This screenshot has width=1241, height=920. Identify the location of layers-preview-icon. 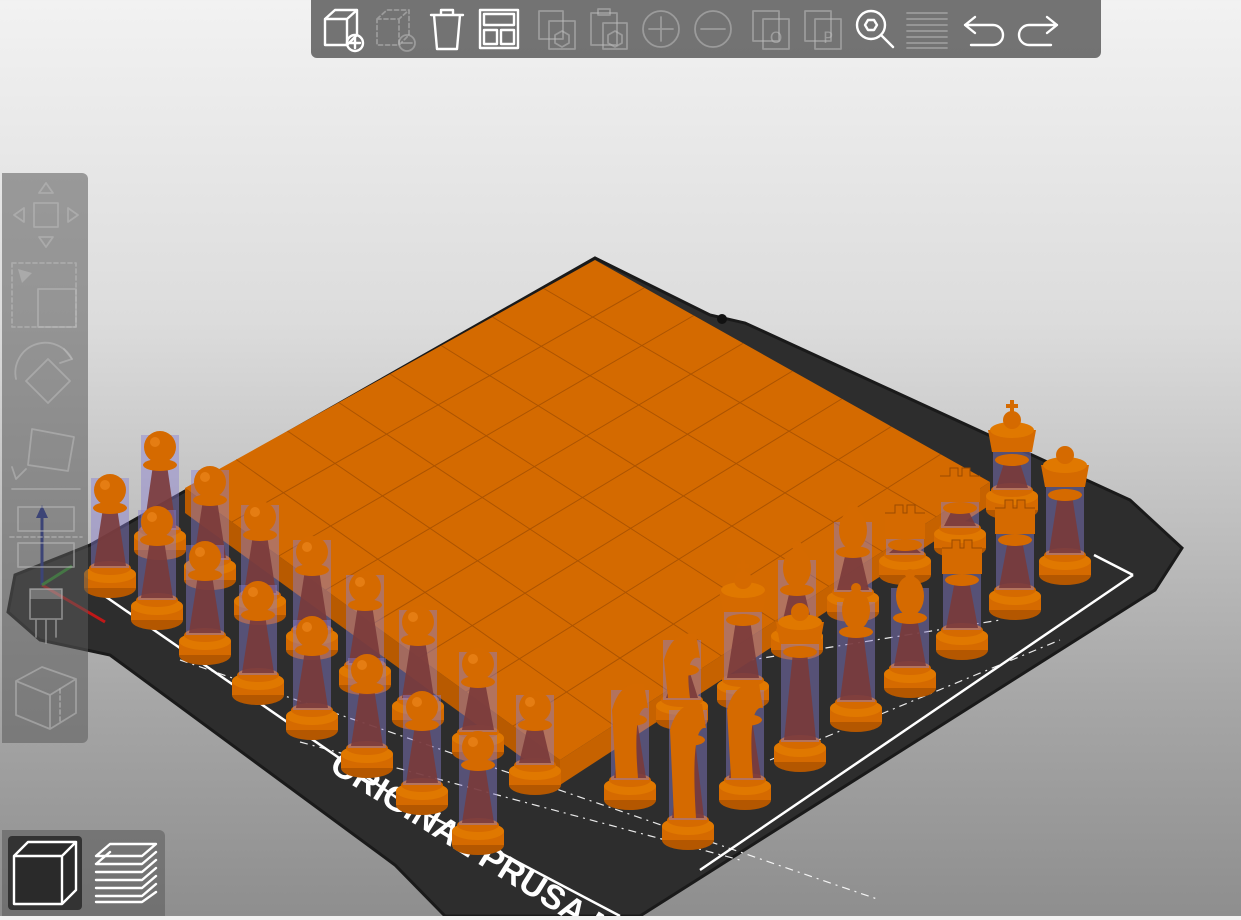
(126, 873).